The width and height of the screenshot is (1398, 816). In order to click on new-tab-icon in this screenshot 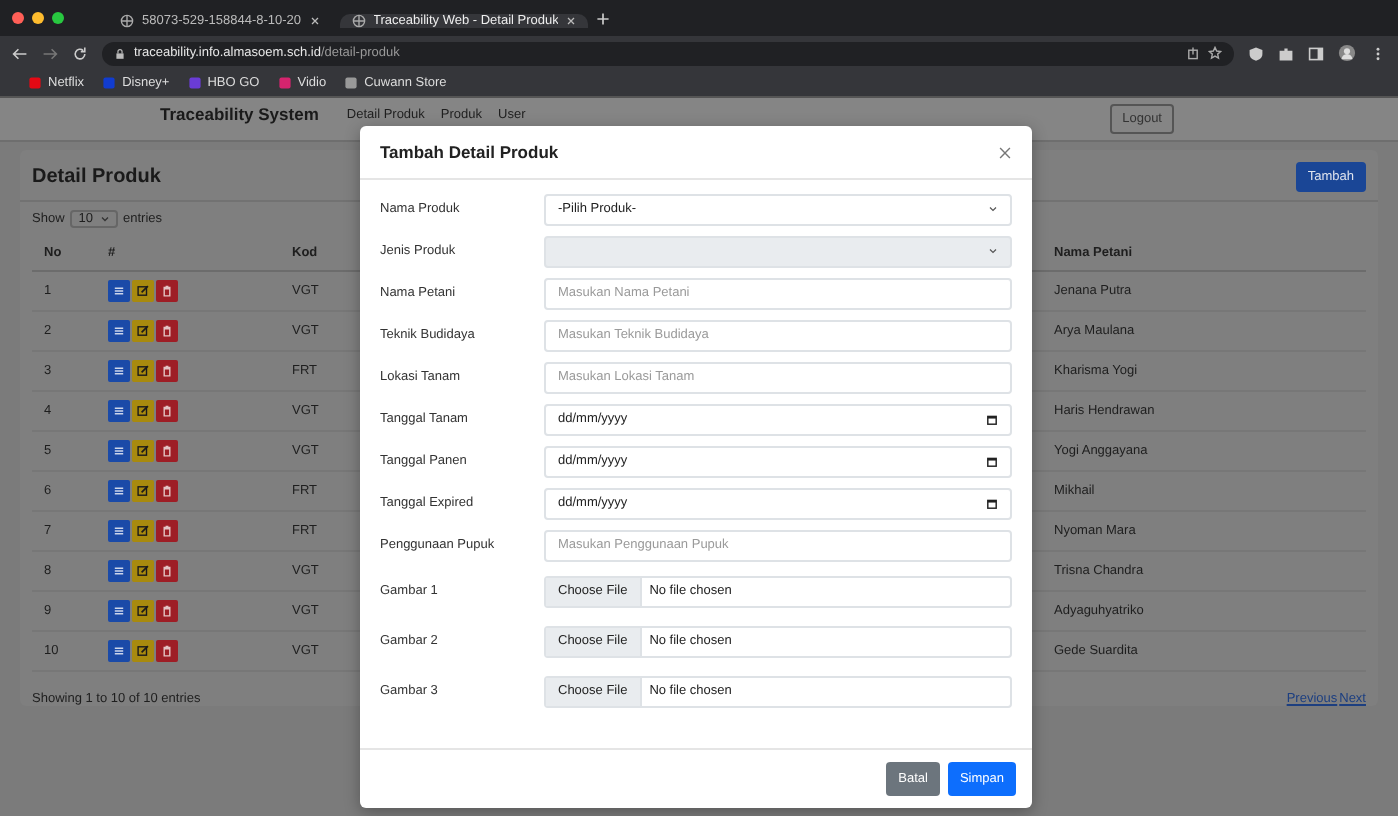, I will do `click(603, 18)`.